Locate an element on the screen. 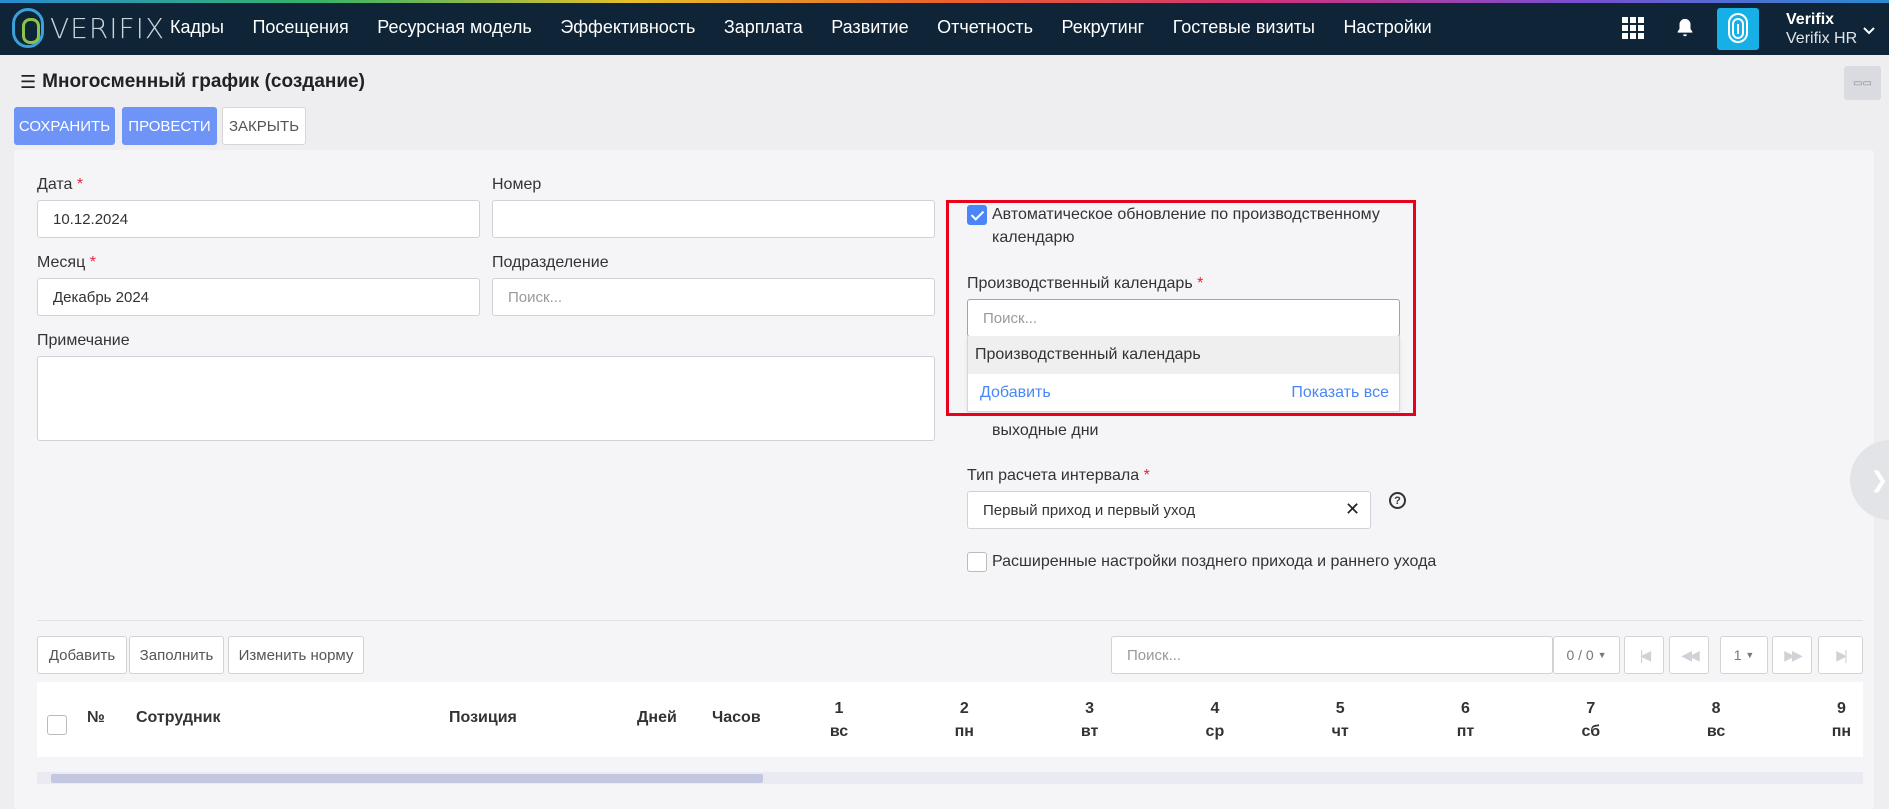 The image size is (1889, 809). nav-item-resource-model: Ресурсная модель is located at coordinates (454, 27).